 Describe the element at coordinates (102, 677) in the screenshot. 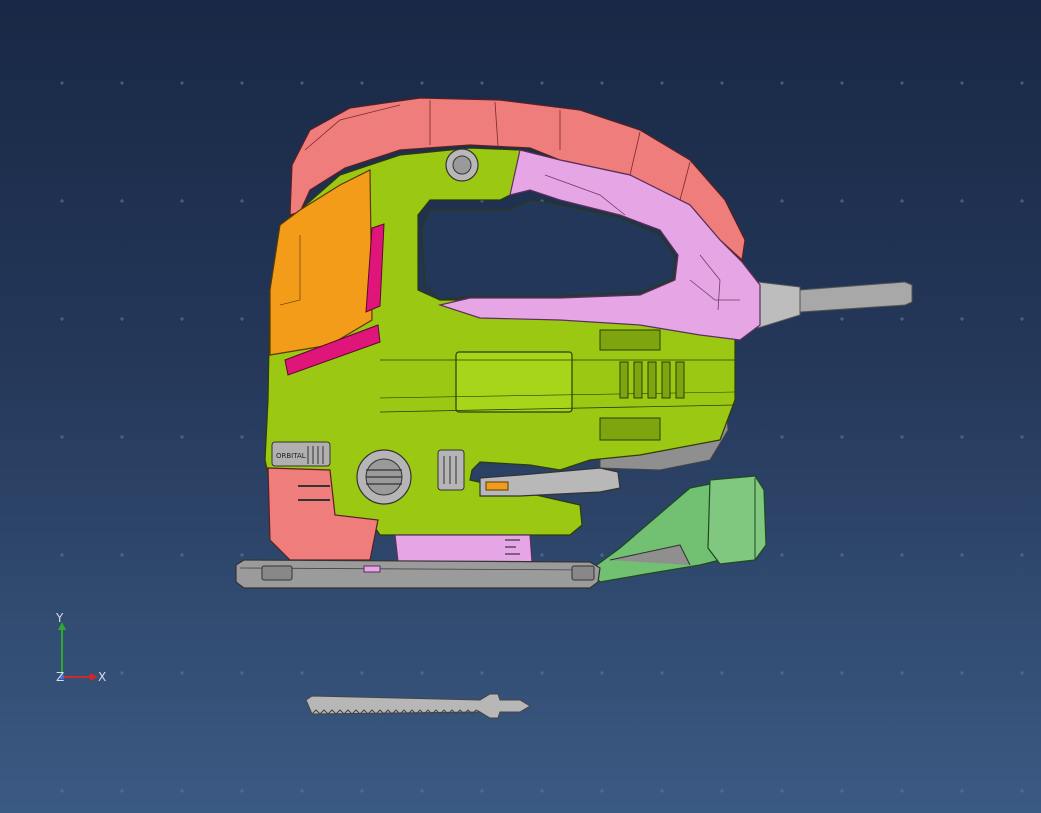

I see `axis-x-label: X` at that location.